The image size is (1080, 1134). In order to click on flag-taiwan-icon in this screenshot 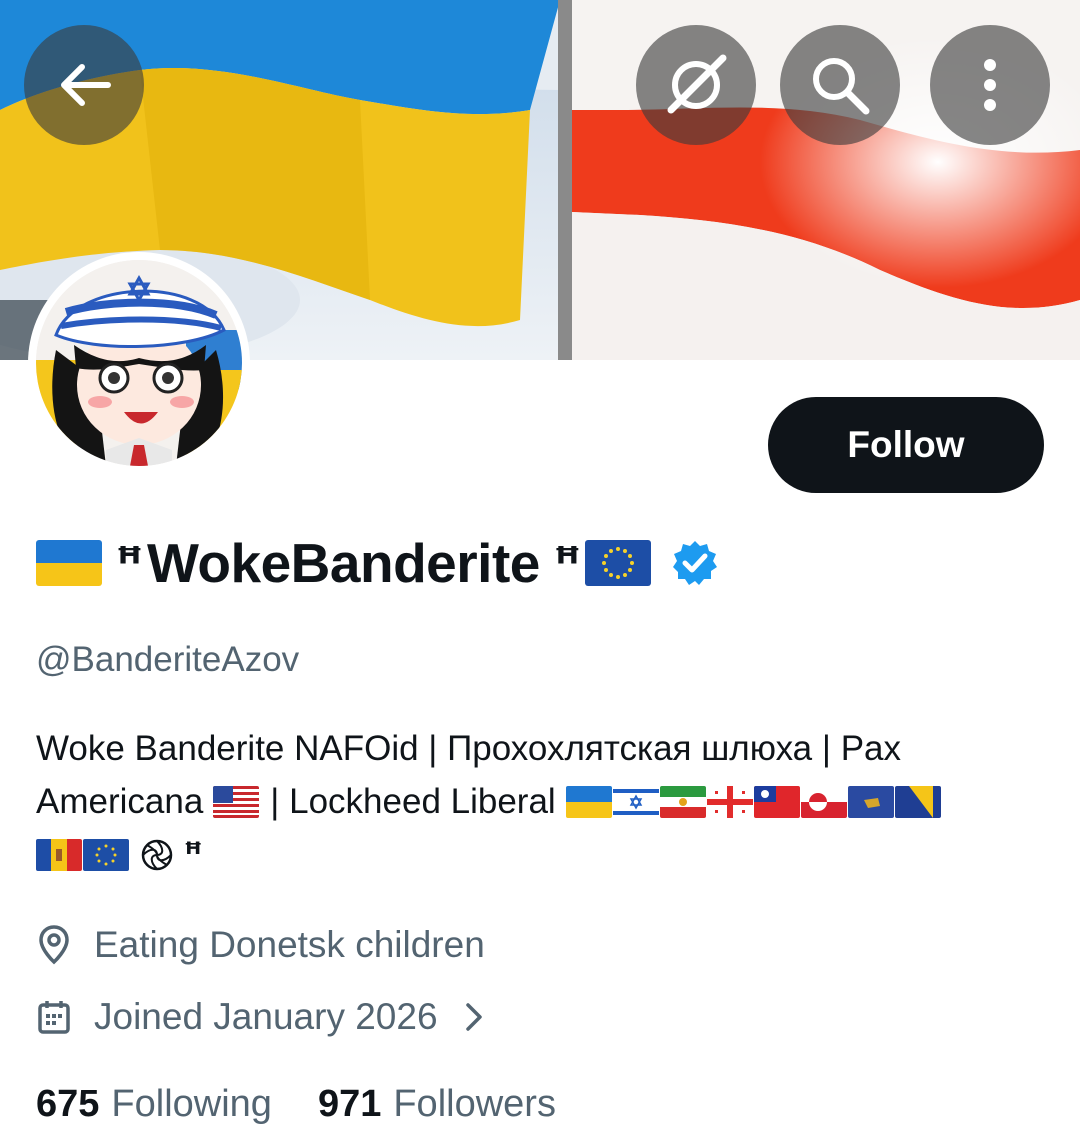, I will do `click(776, 801)`.